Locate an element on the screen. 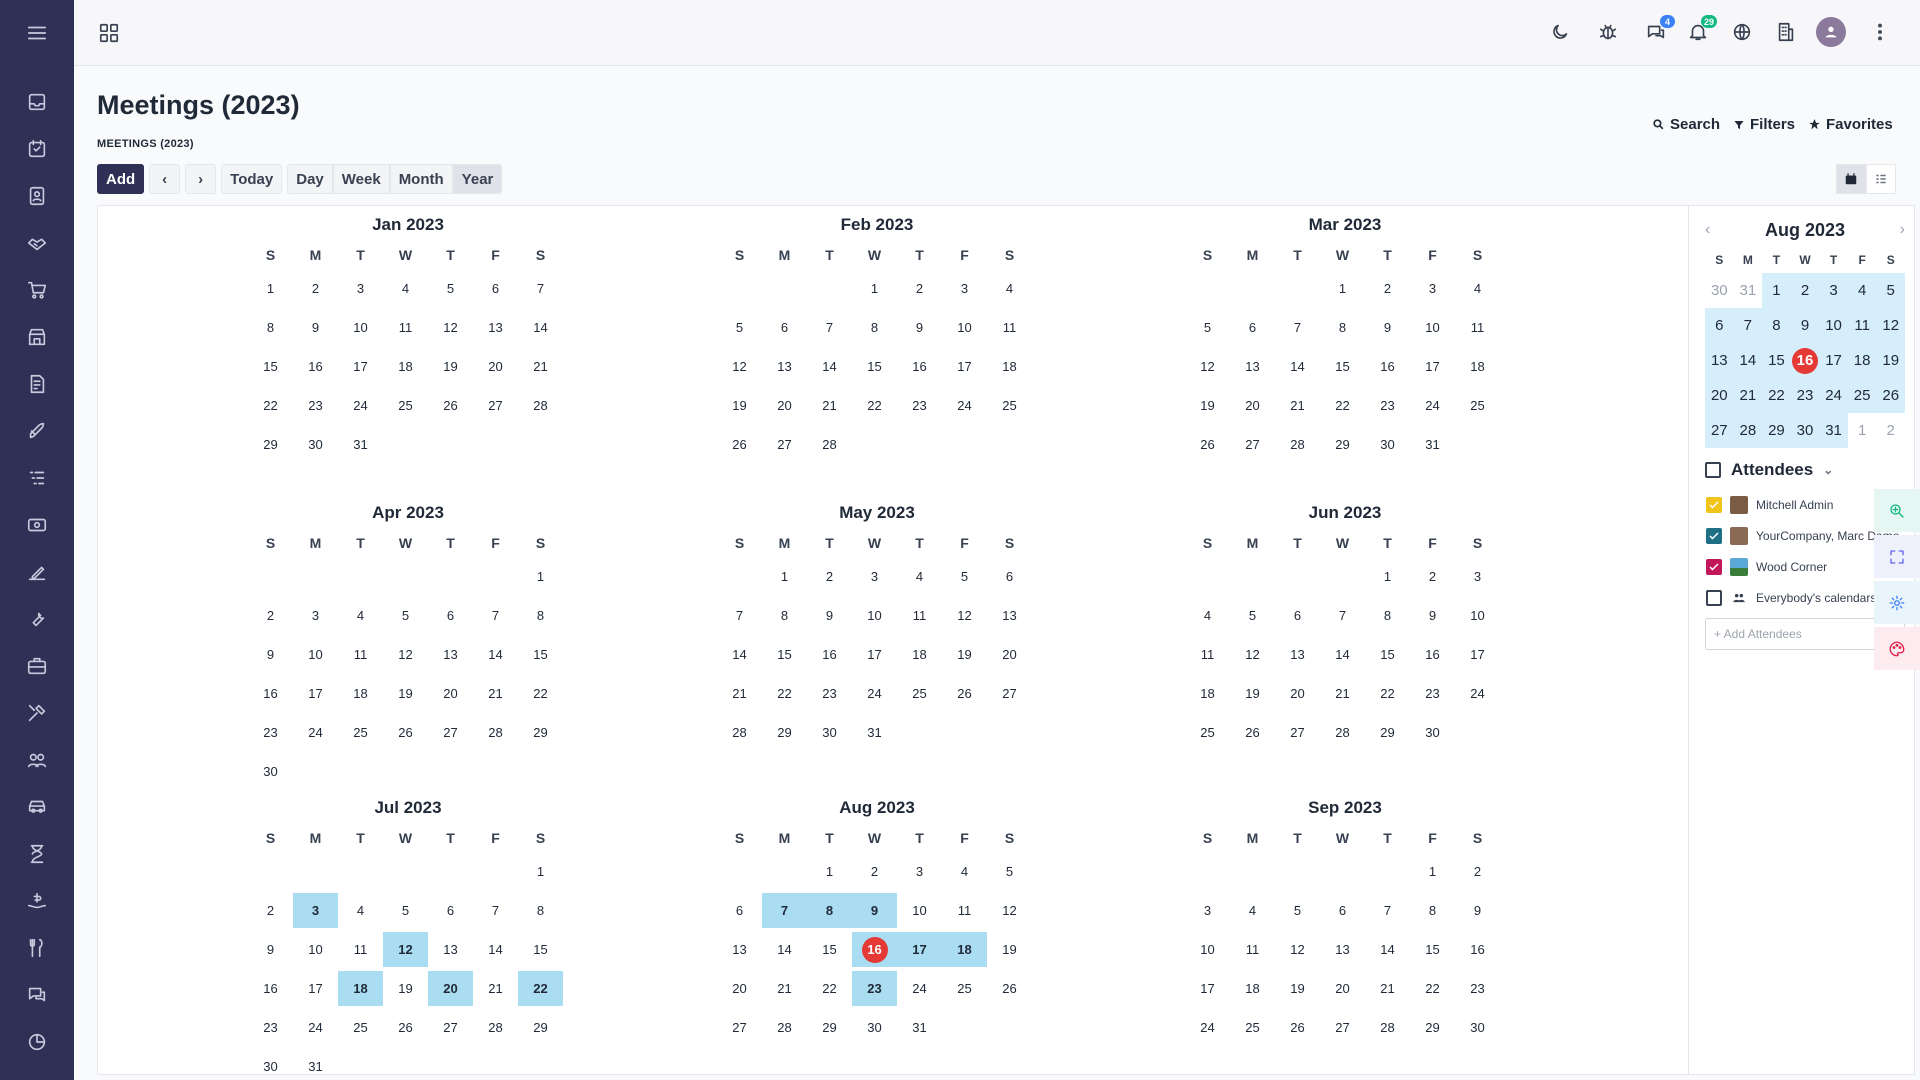  month-title: Feb 2023 is located at coordinates (877, 226).